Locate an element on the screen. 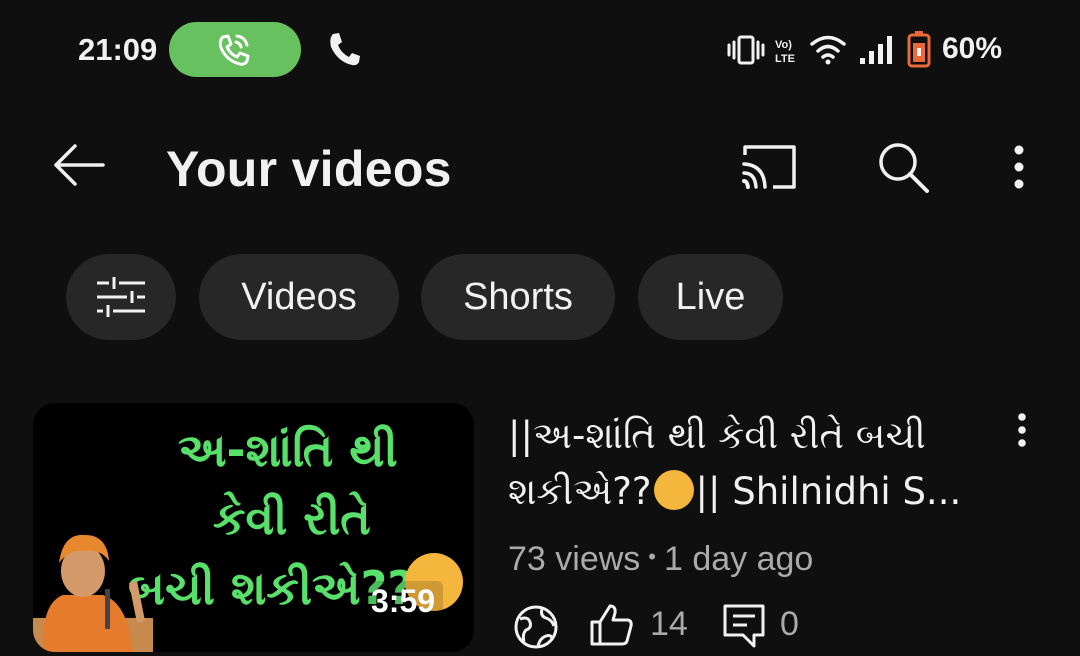 The image size is (1080, 656). chip-videos: Videos is located at coordinates (299, 297).